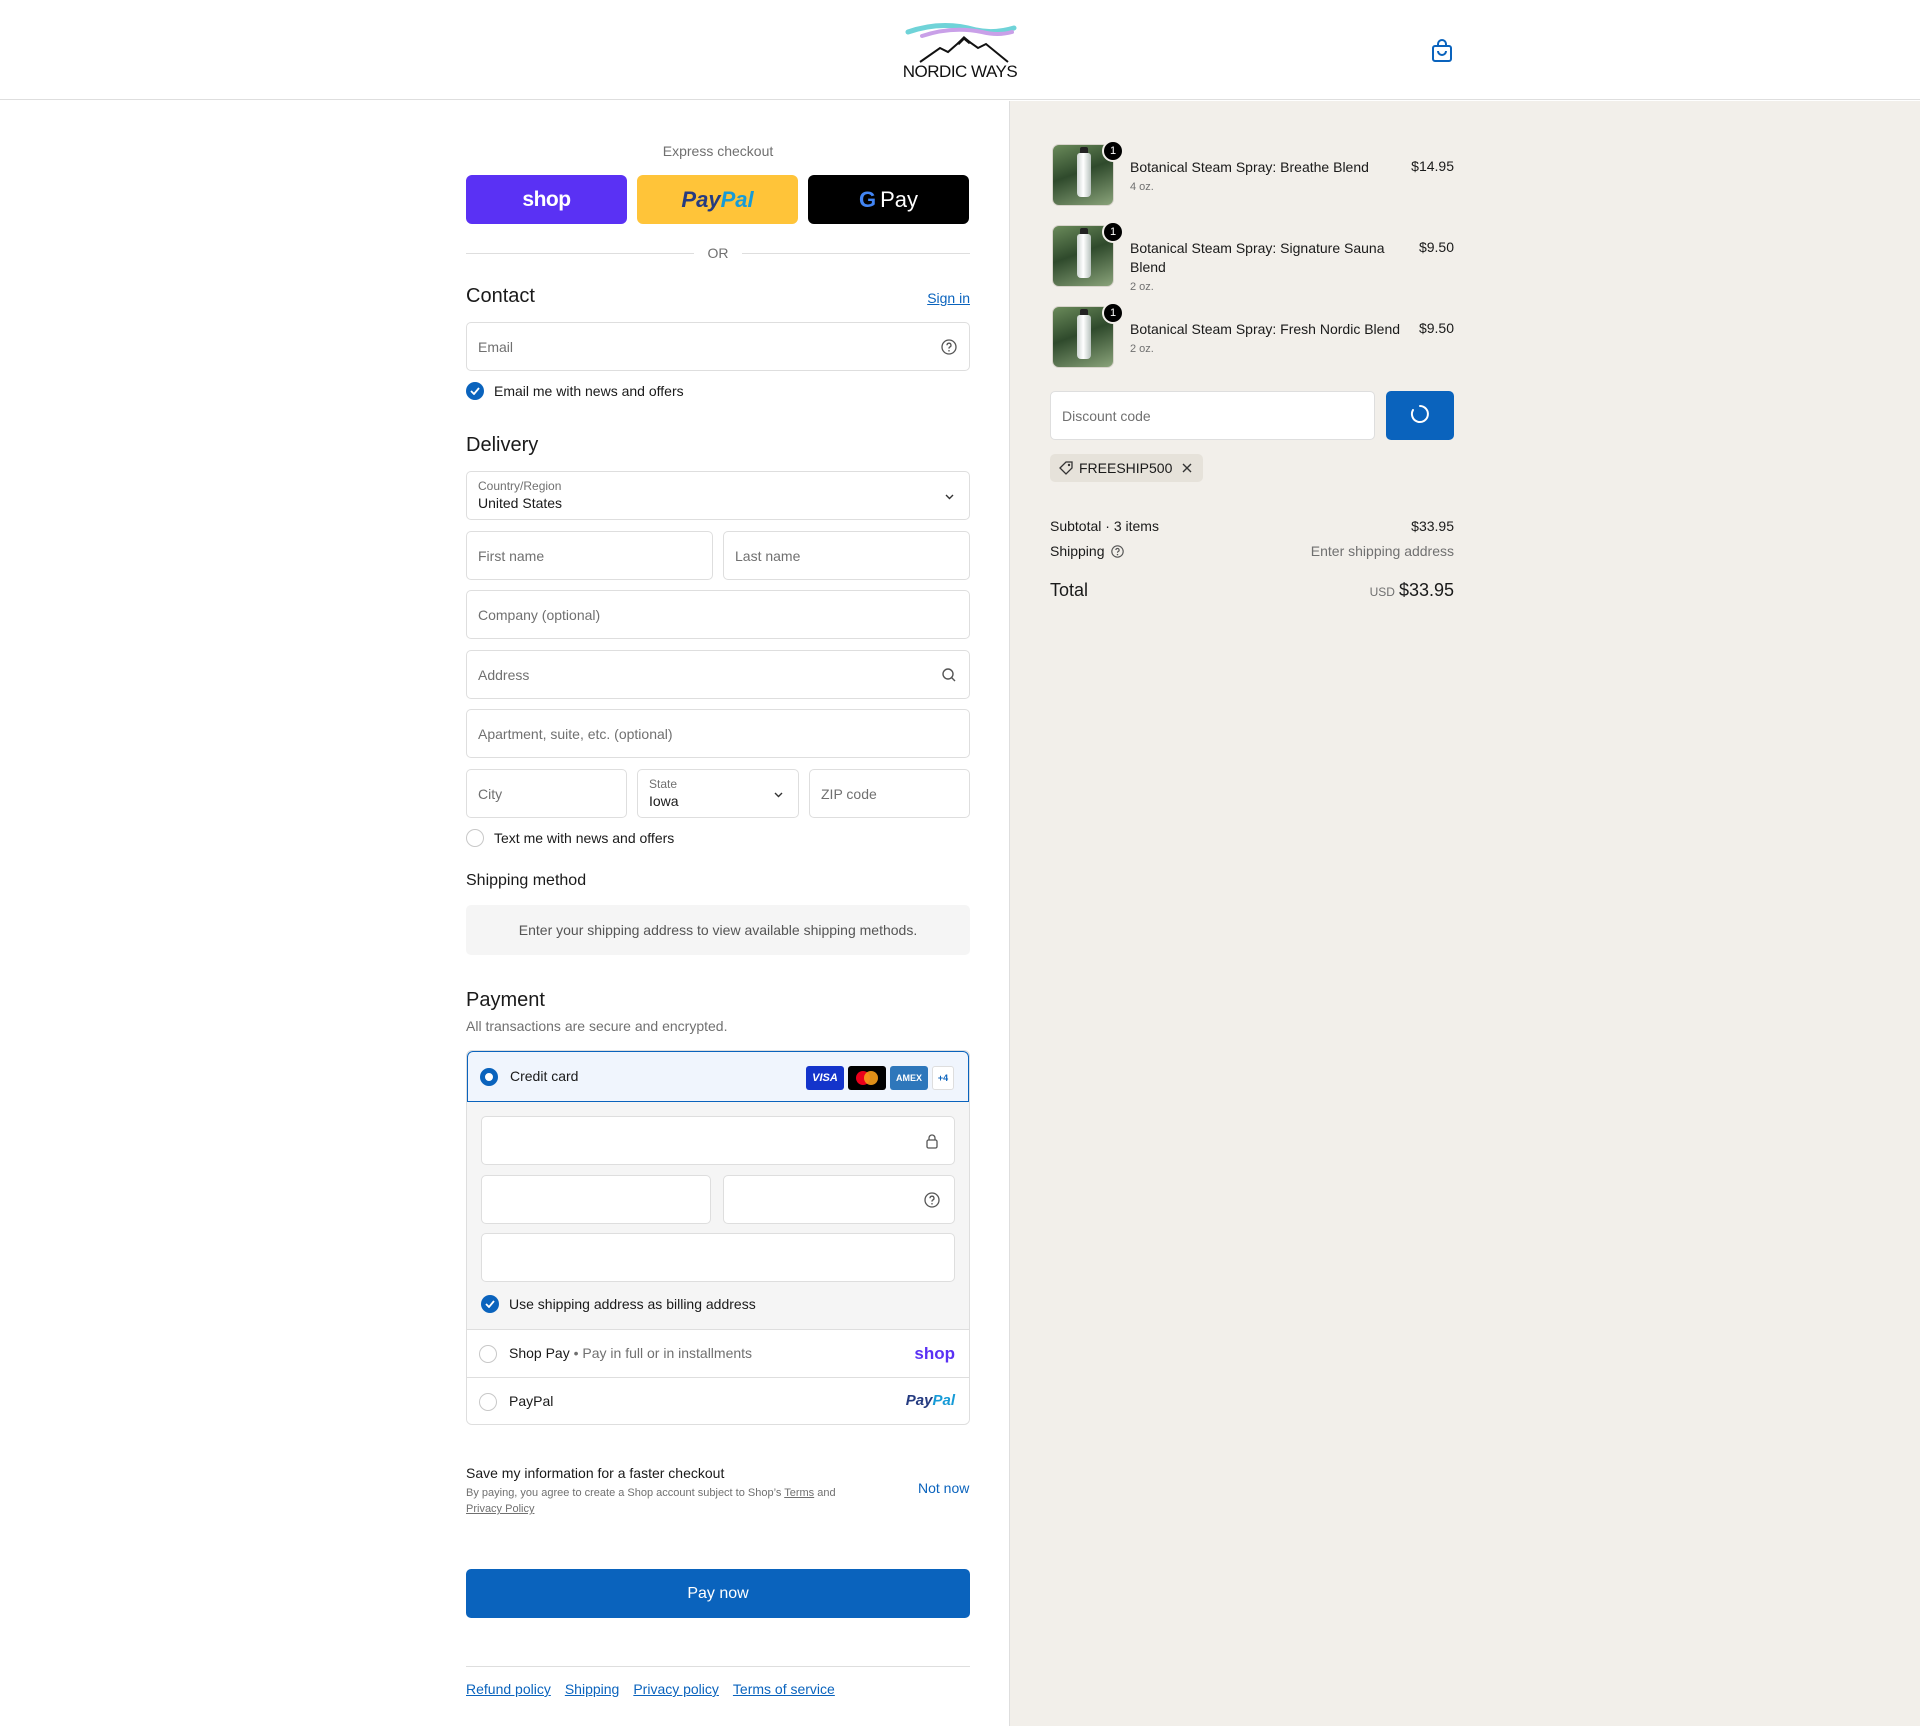 This screenshot has width=1920, height=1726. I want to click on expiration-field, so click(596, 1199).